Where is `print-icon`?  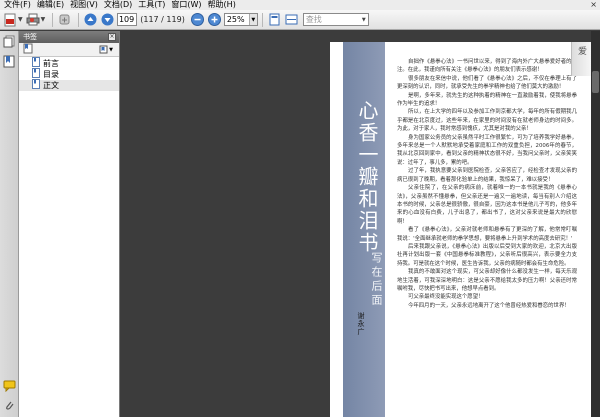 print-icon is located at coordinates (33, 19).